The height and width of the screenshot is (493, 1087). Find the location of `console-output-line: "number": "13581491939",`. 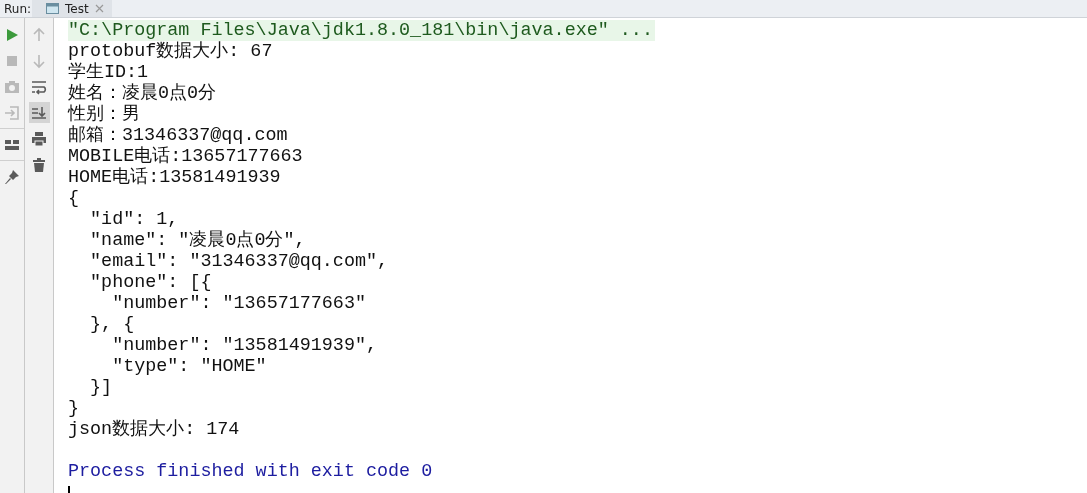

console-output-line: "number": "13581491939", is located at coordinates (244, 345).